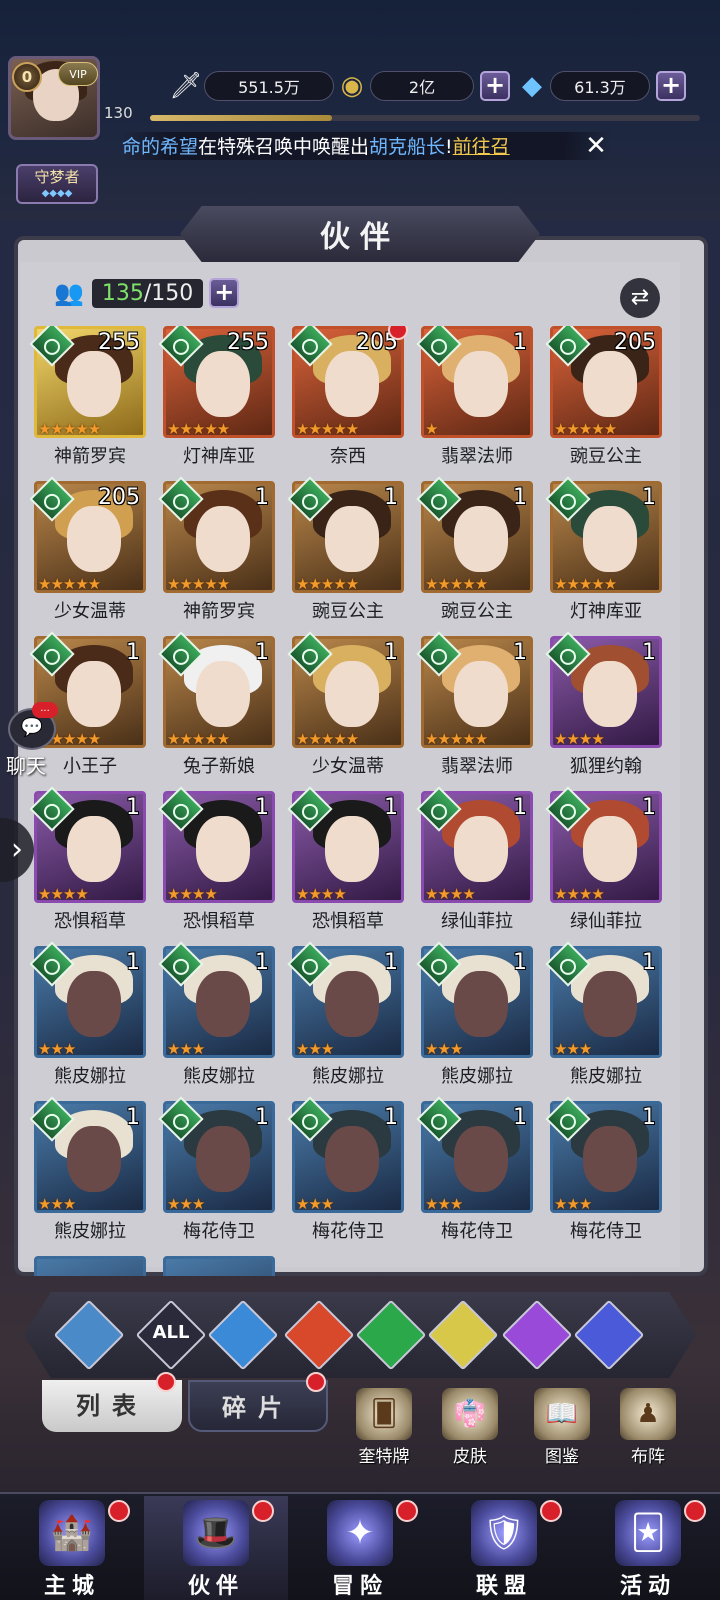  I want to click on sub-item-label: 奎特牌, so click(384, 1457).